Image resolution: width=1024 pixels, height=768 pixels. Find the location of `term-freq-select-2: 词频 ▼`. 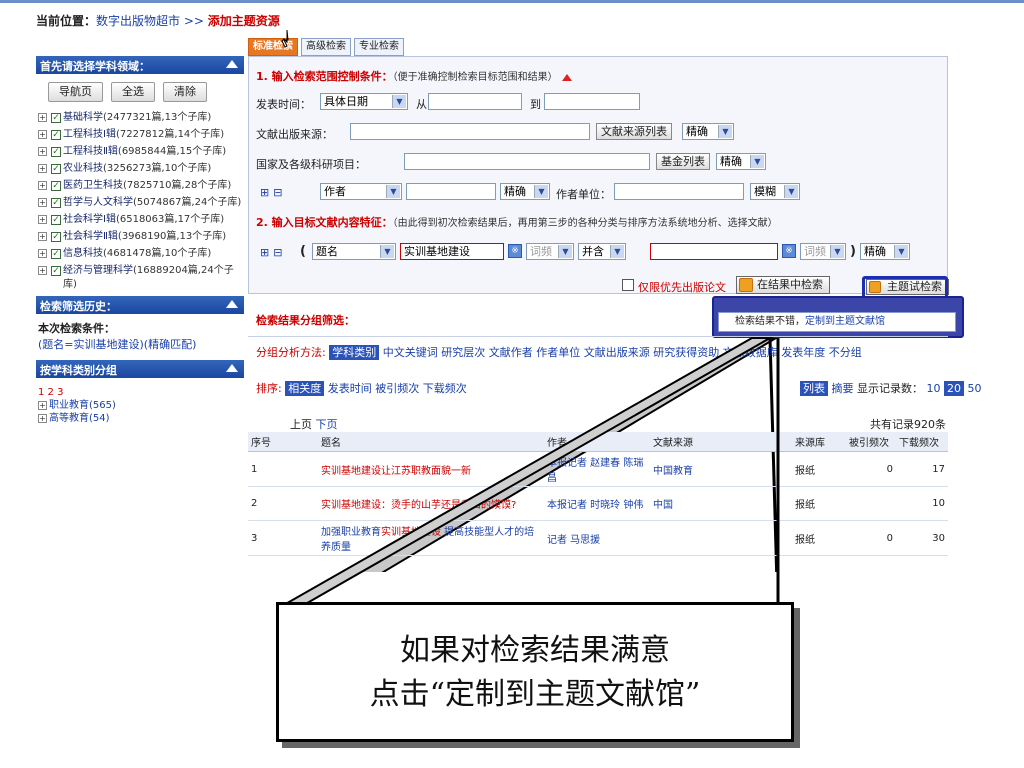

term-freq-select-2: 词频 ▼ is located at coordinates (823, 251).